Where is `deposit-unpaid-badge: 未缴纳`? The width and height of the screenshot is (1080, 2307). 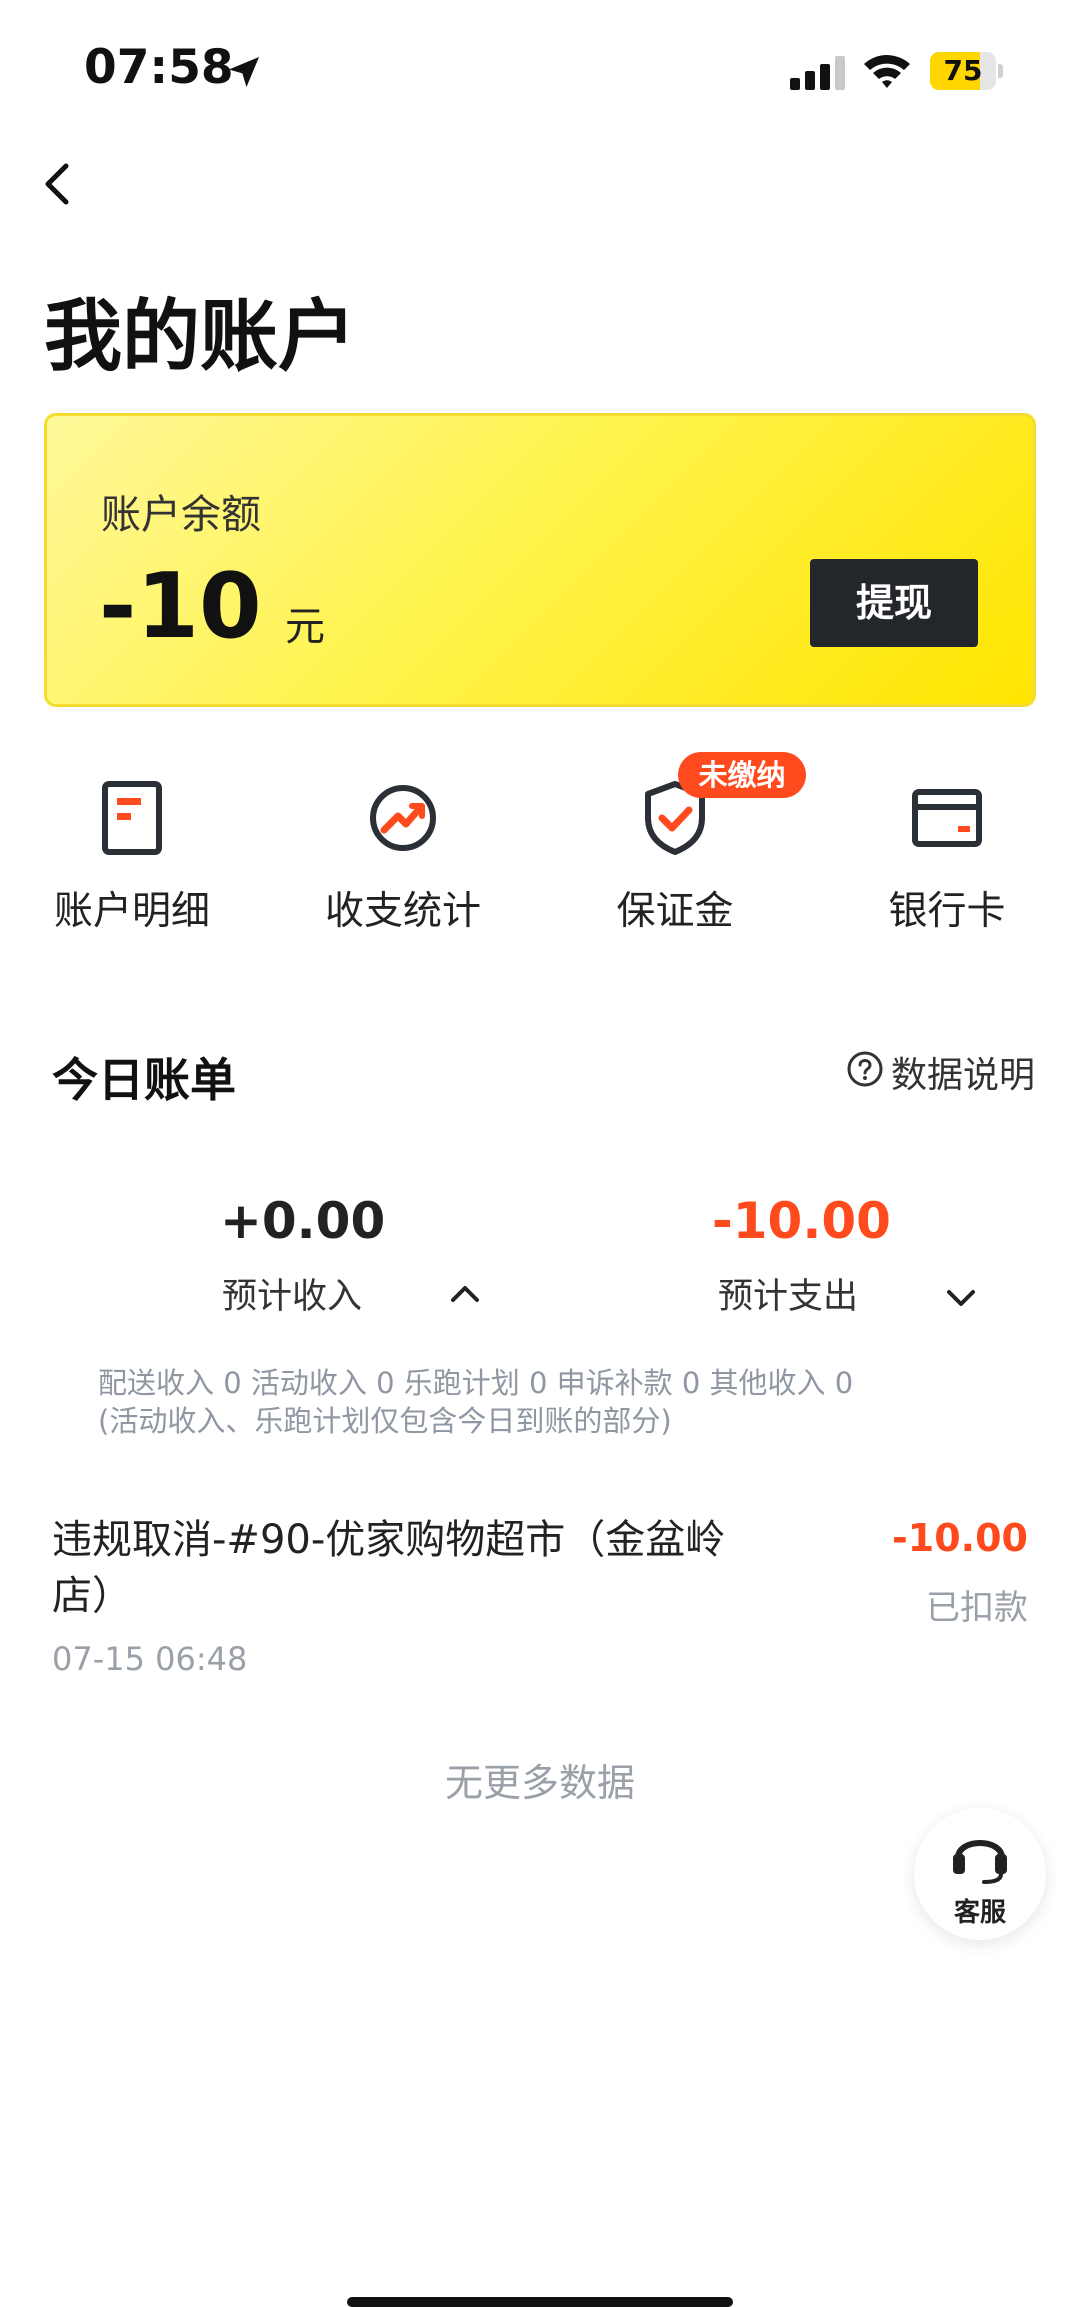
deposit-unpaid-badge: 未缴纳 is located at coordinates (742, 775).